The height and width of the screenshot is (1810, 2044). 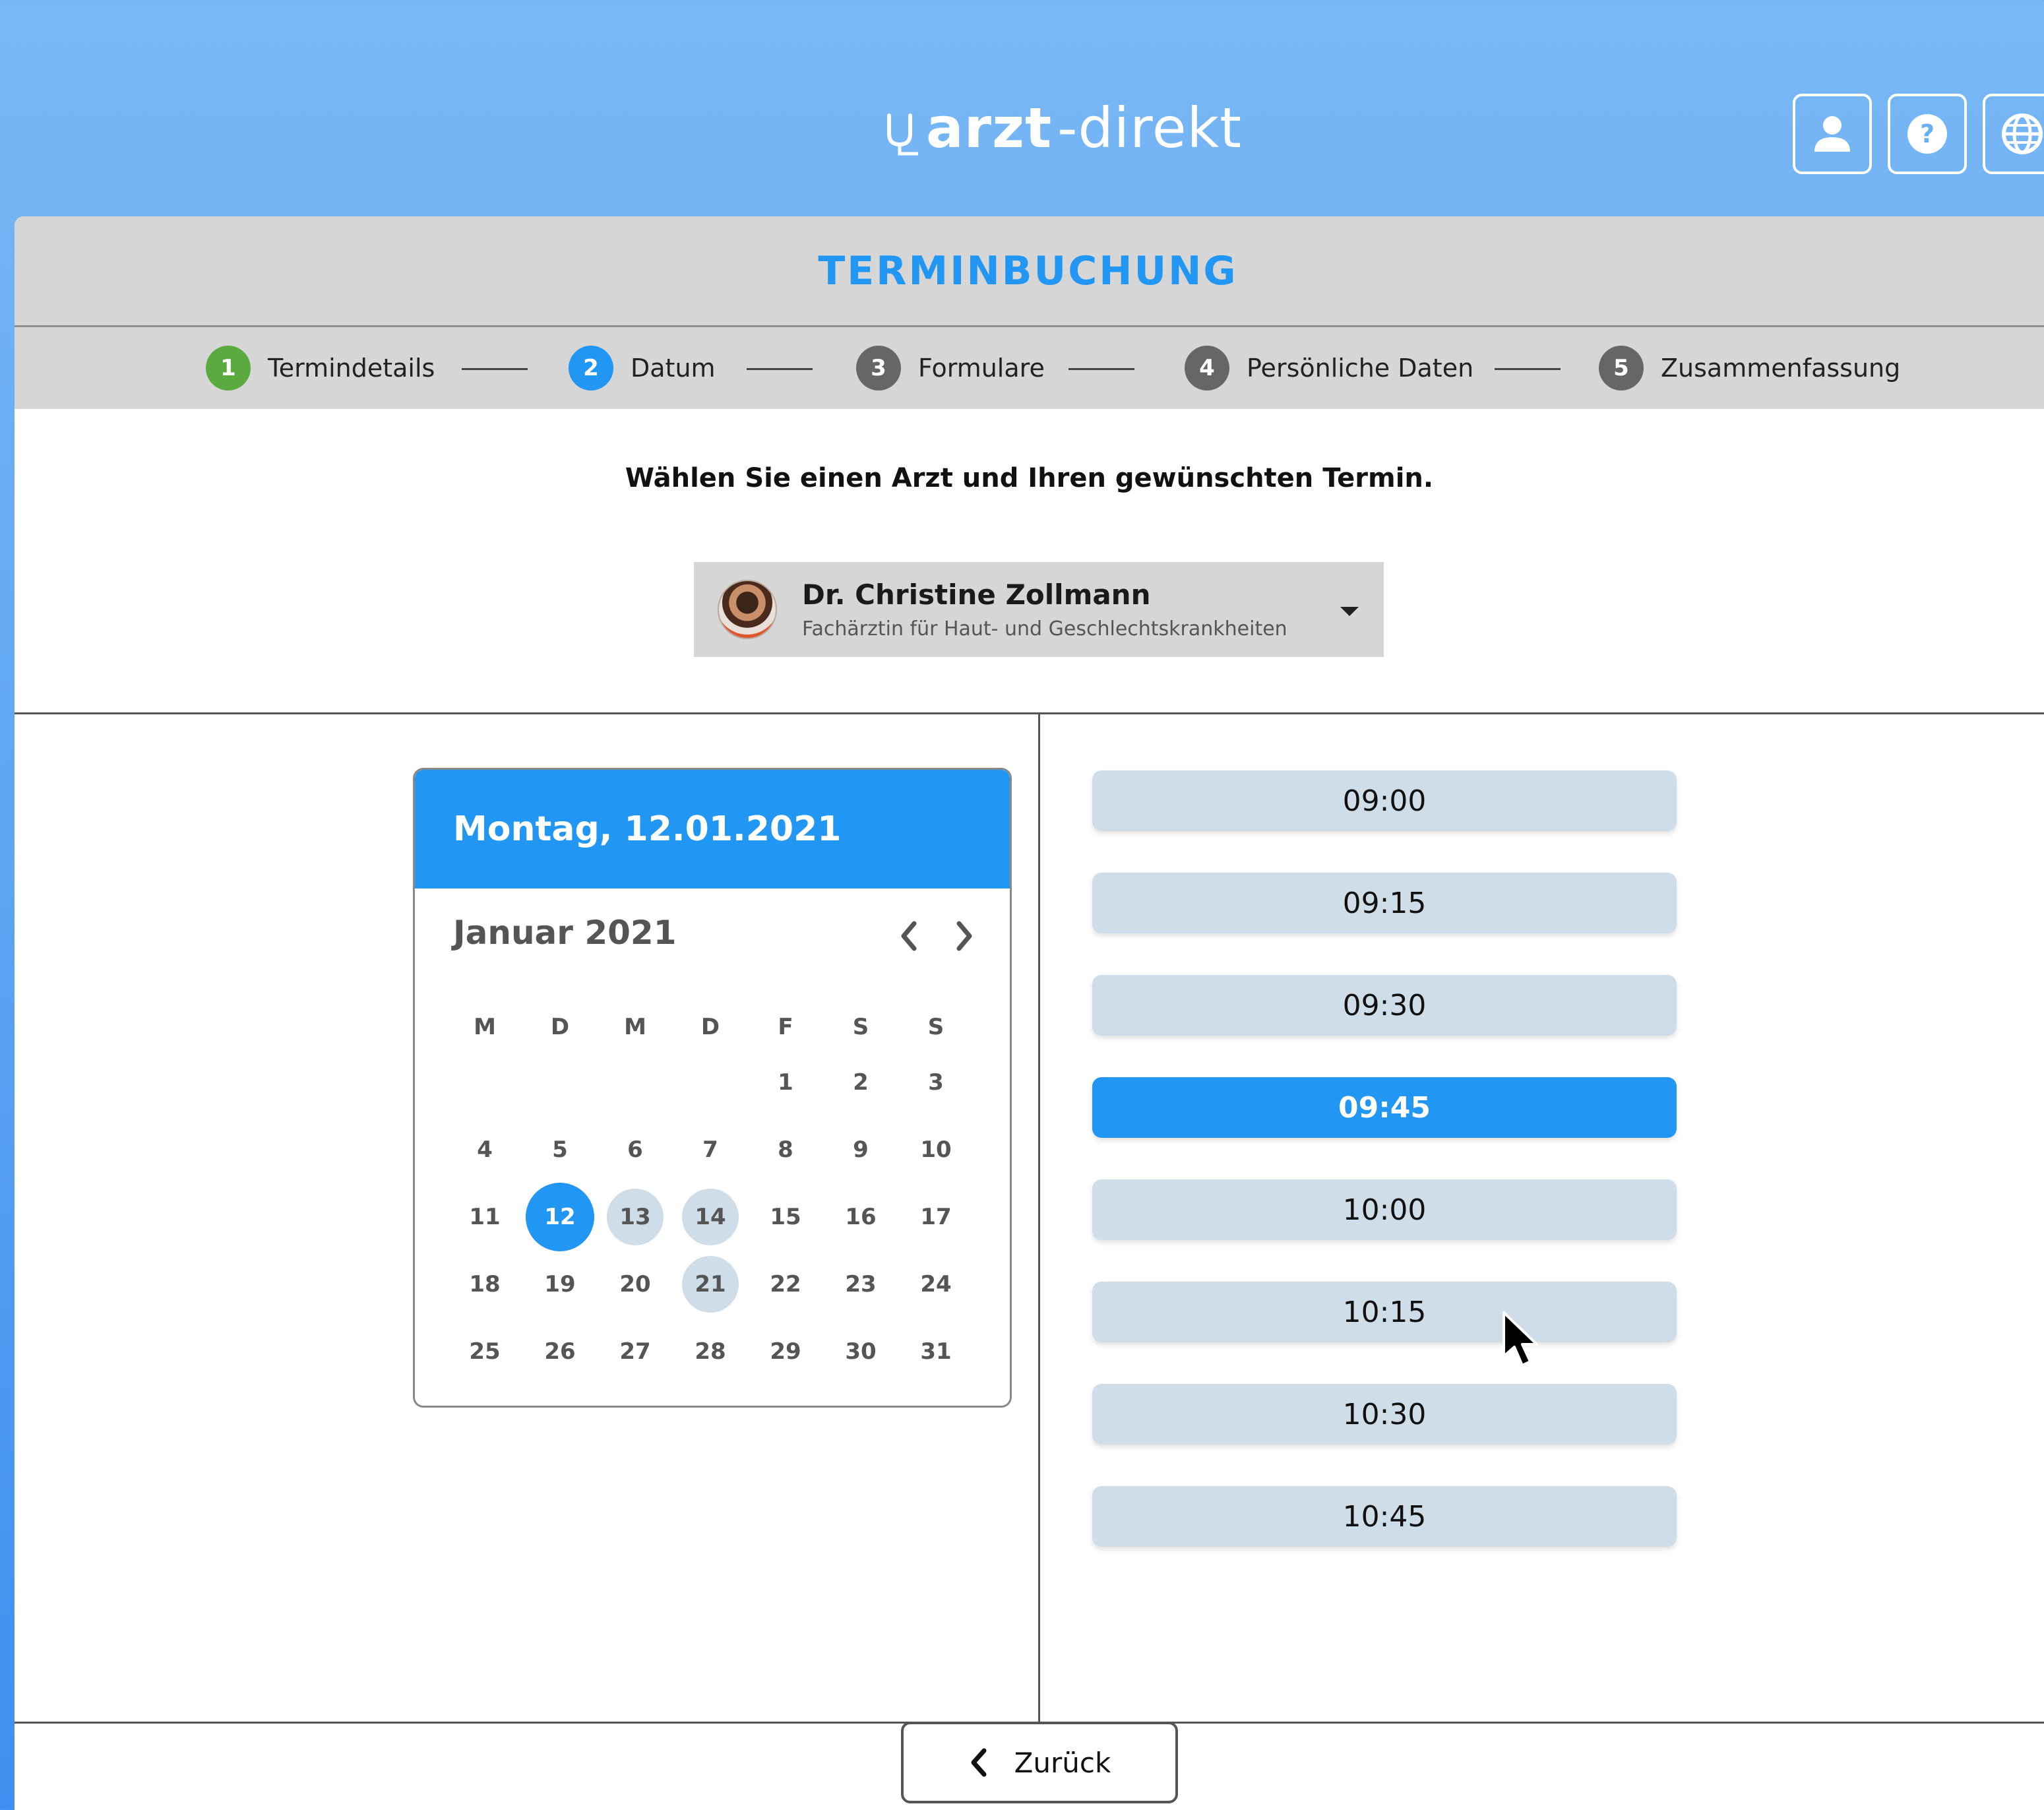 What do you see at coordinates (936, 1149) in the screenshot?
I see `calendar-day-10: 10` at bounding box center [936, 1149].